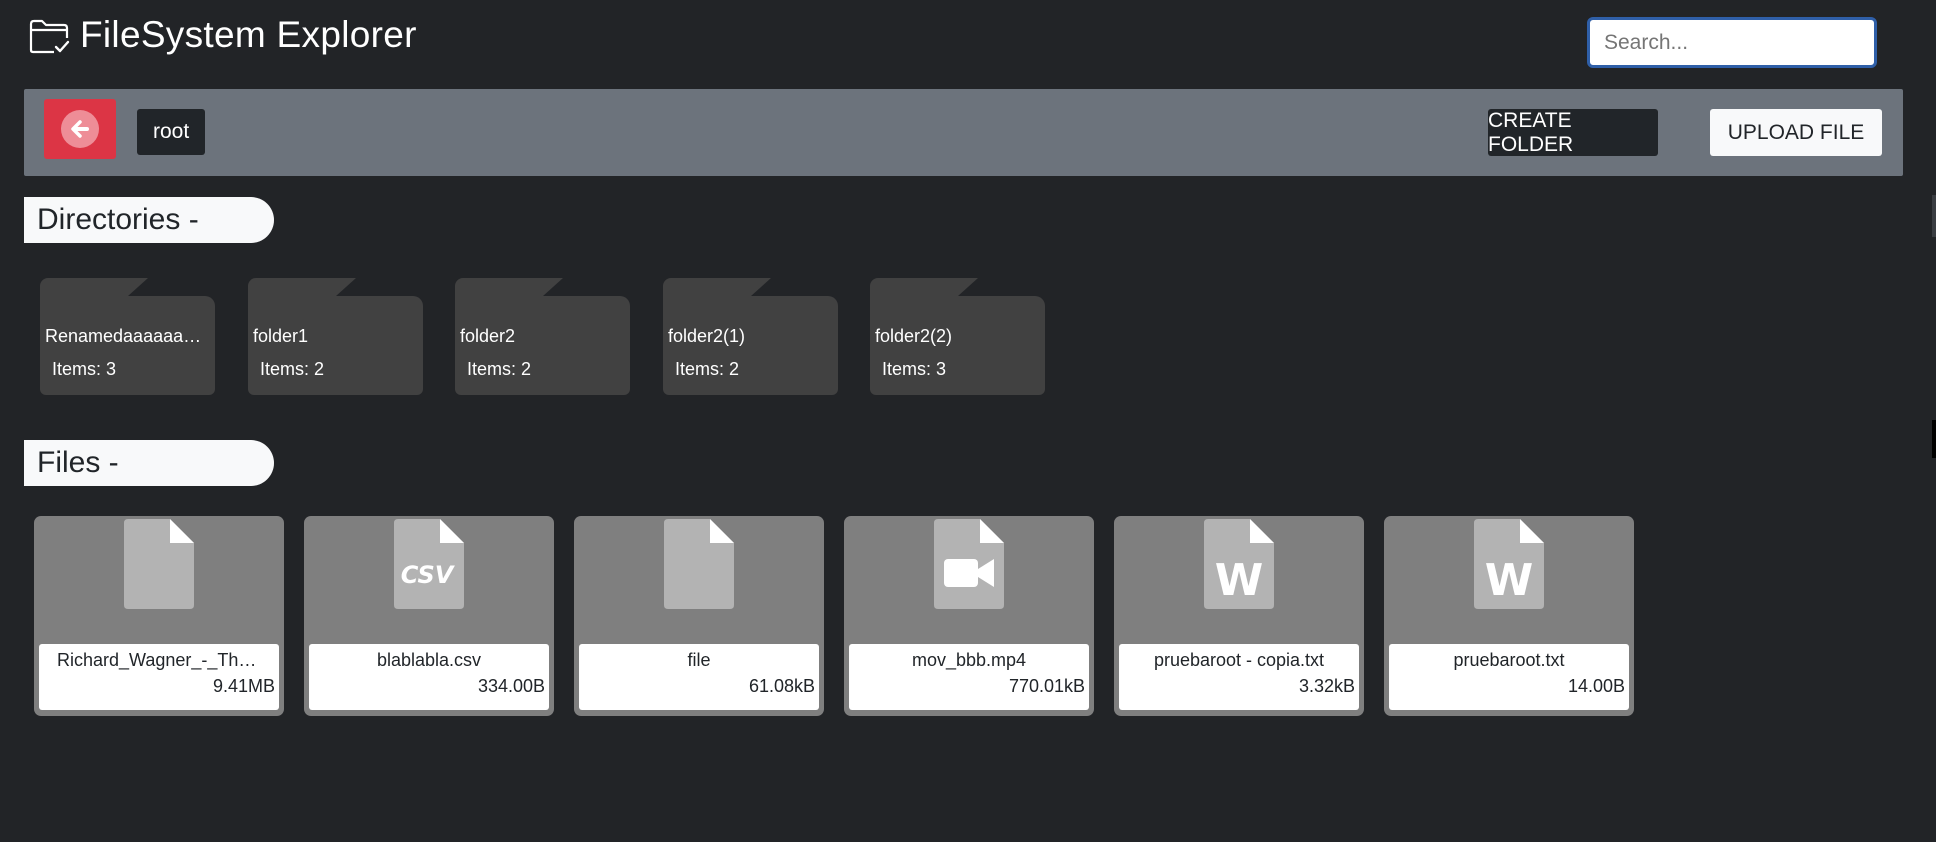  What do you see at coordinates (488, 336) in the screenshot?
I see `folder-name: folder2` at bounding box center [488, 336].